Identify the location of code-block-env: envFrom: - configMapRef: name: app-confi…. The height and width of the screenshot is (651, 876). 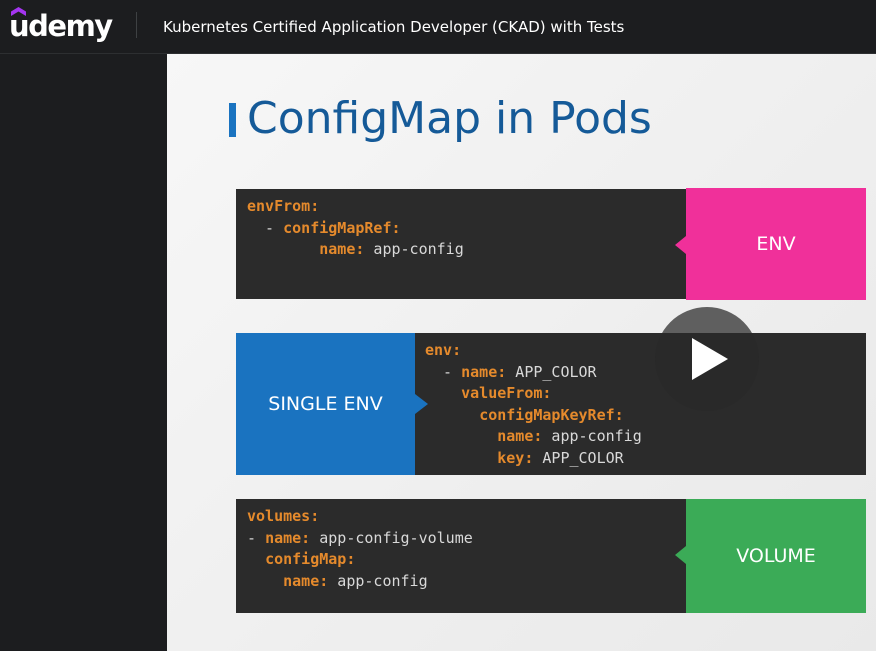
(355, 228).